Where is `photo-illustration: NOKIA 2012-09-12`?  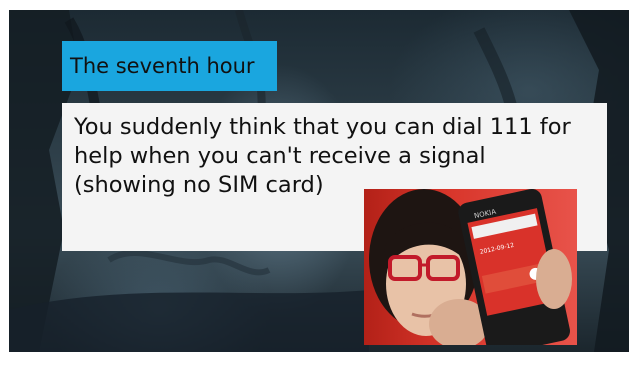
photo-illustration: NOKIA 2012-09-12 is located at coordinates (470, 267).